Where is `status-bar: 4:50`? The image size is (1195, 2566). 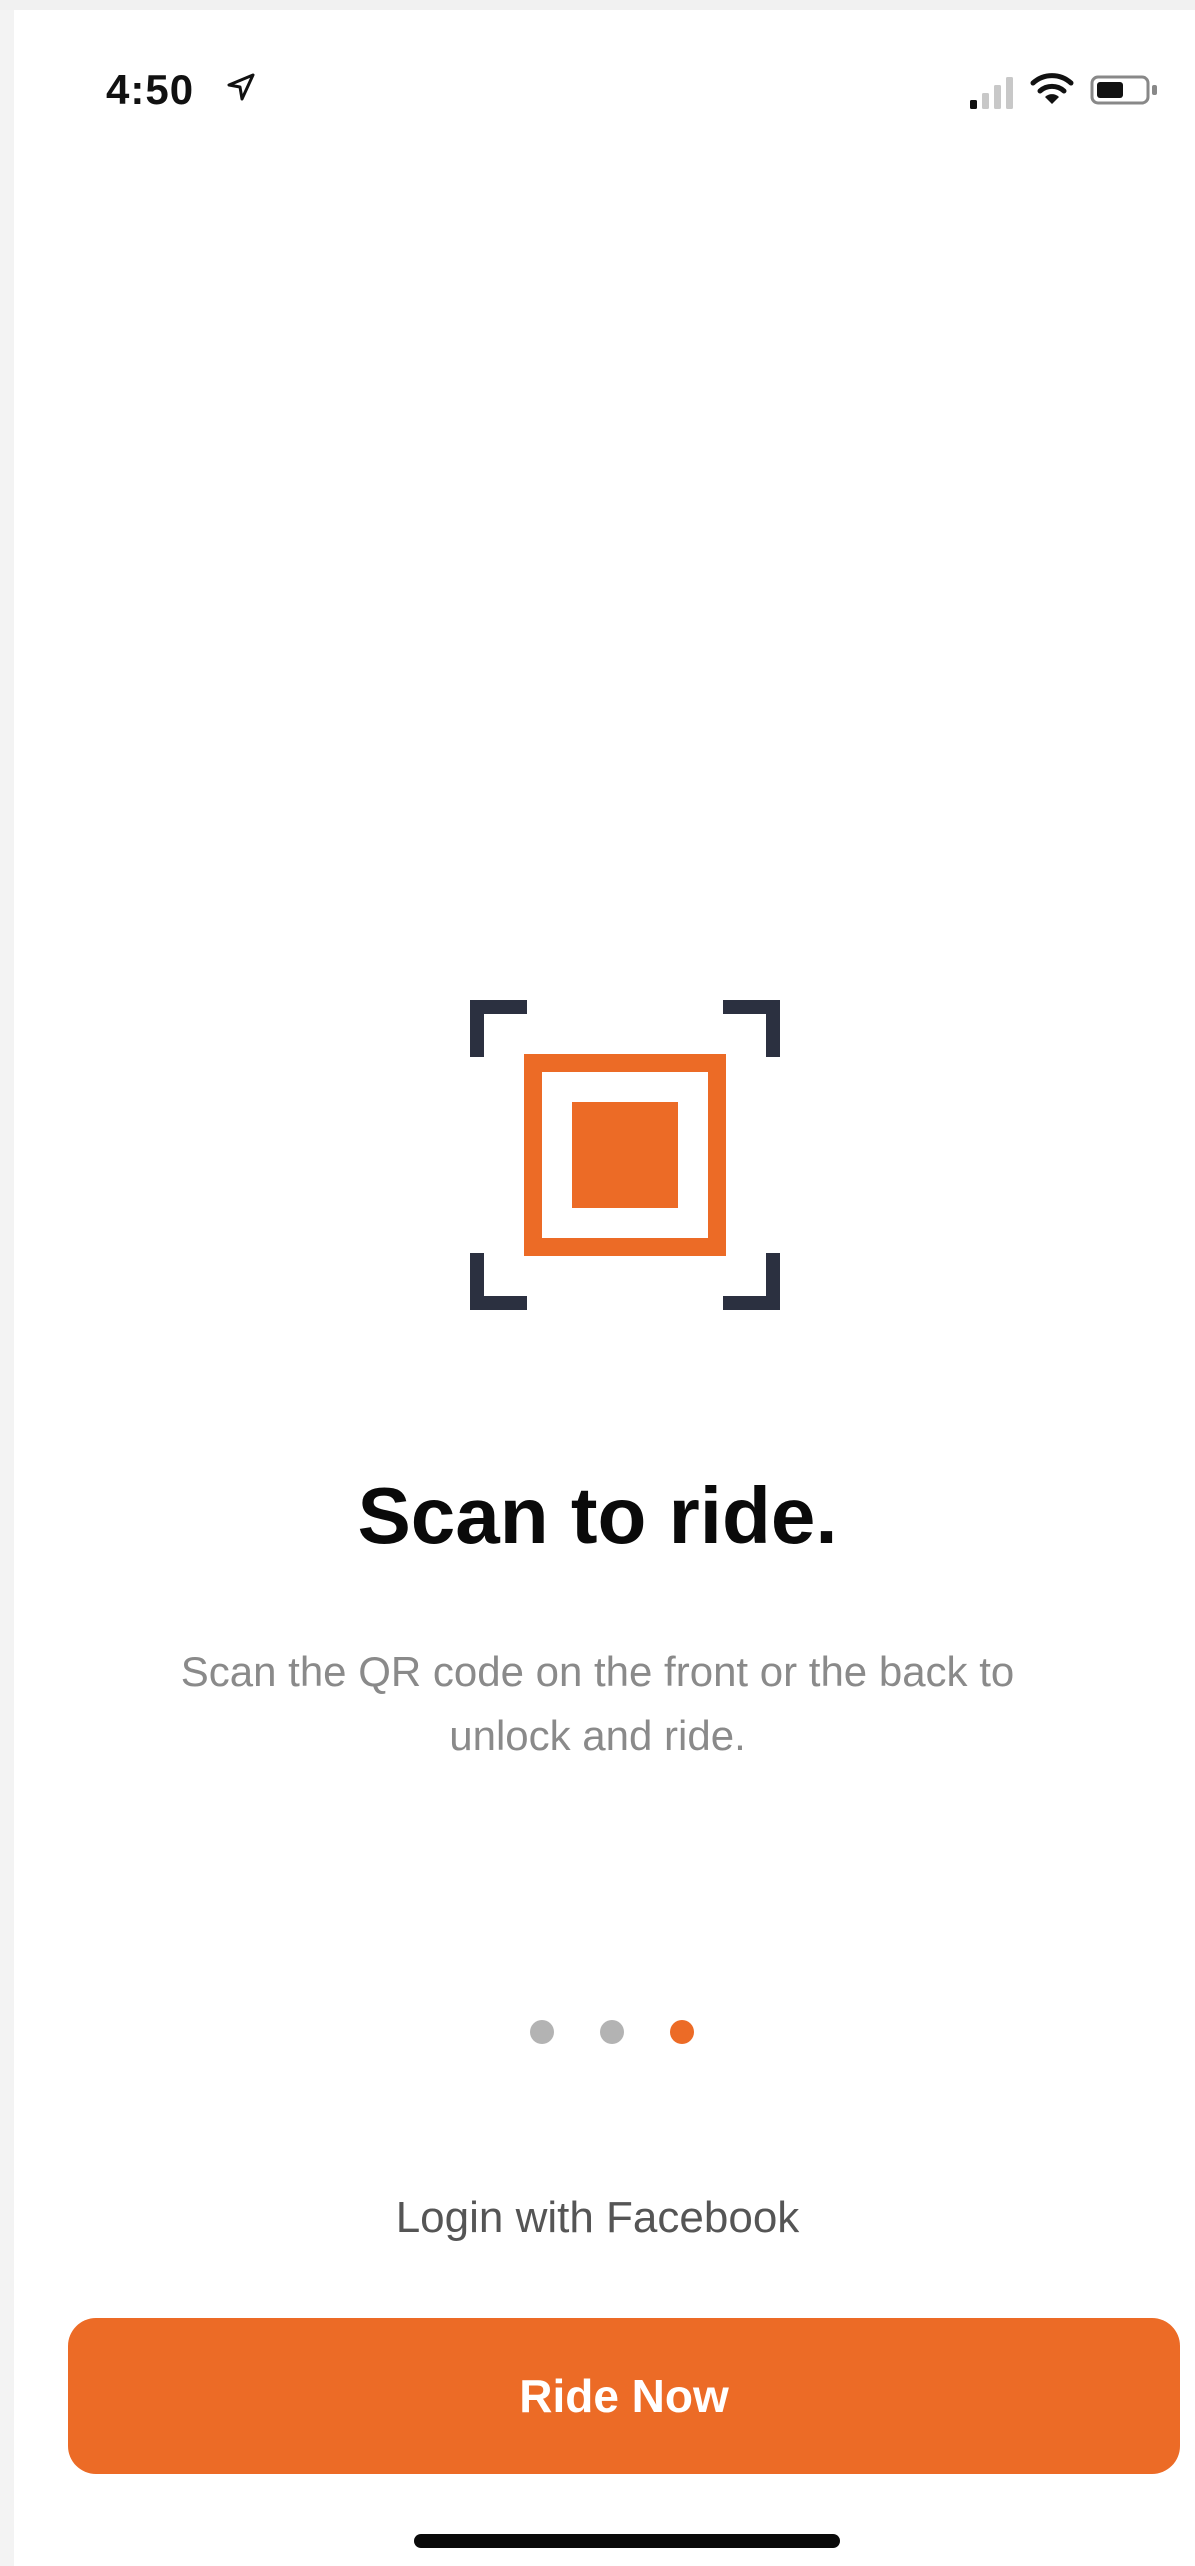 status-bar: 4:50 is located at coordinates (597, 95).